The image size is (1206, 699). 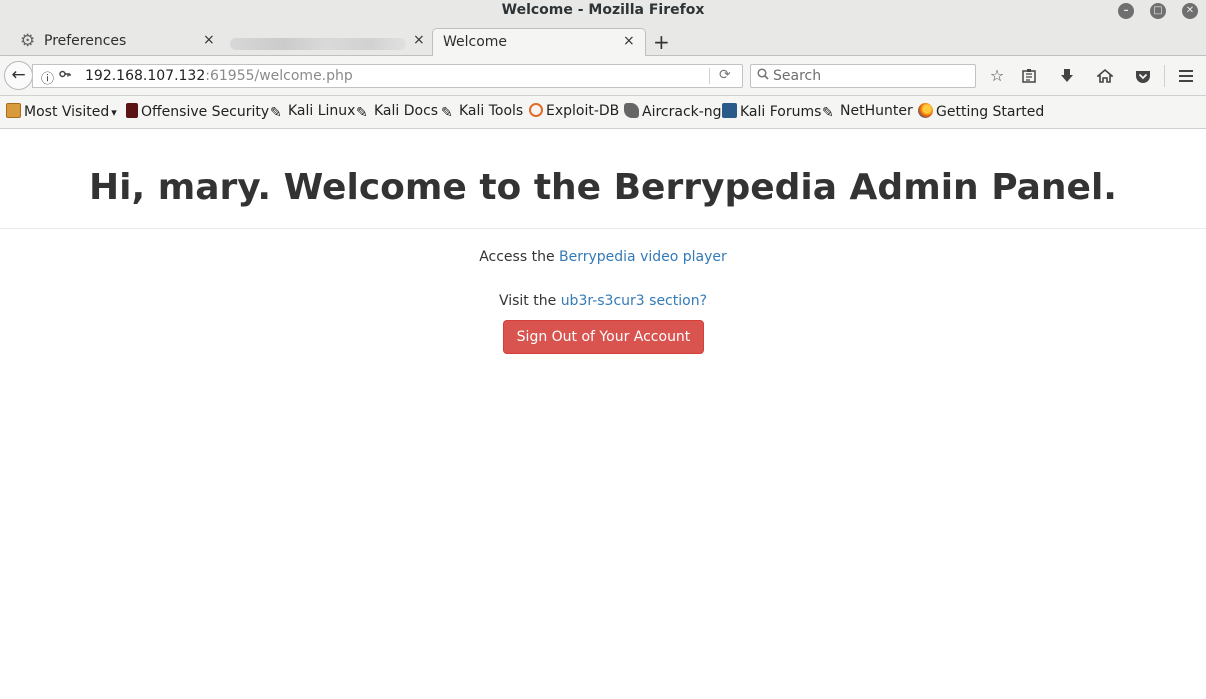 I want to click on blurred-tab-title, so click(x=318, y=44).